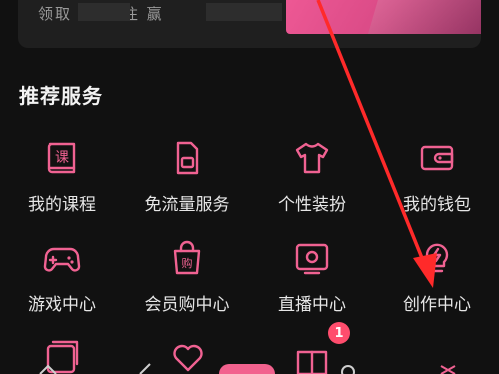 The image size is (499, 374). What do you see at coordinates (187, 180) in the screenshot?
I see `service-free-data: 免流量服务` at bounding box center [187, 180].